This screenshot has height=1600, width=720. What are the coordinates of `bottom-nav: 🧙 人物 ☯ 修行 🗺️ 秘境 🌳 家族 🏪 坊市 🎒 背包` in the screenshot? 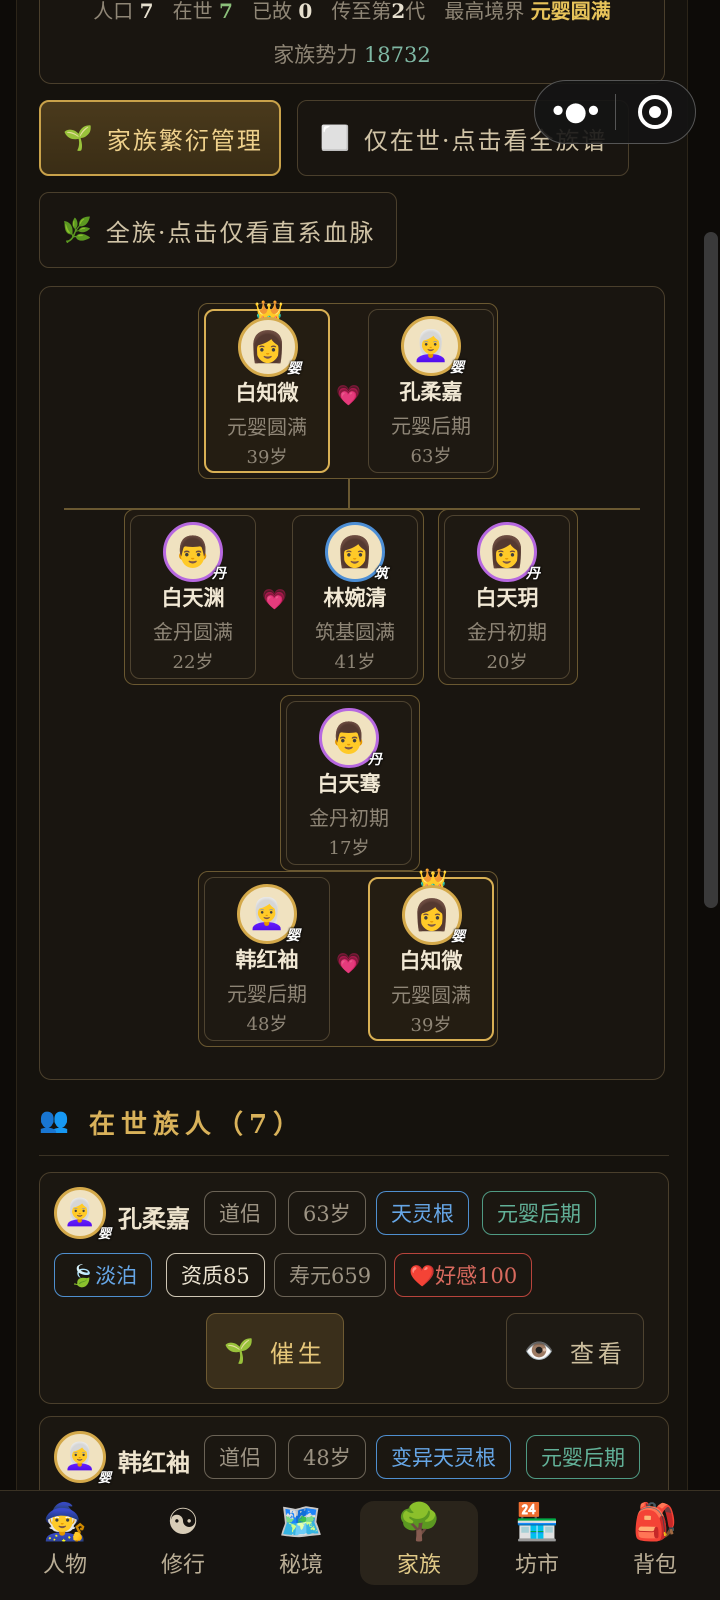 It's located at (360, 1545).